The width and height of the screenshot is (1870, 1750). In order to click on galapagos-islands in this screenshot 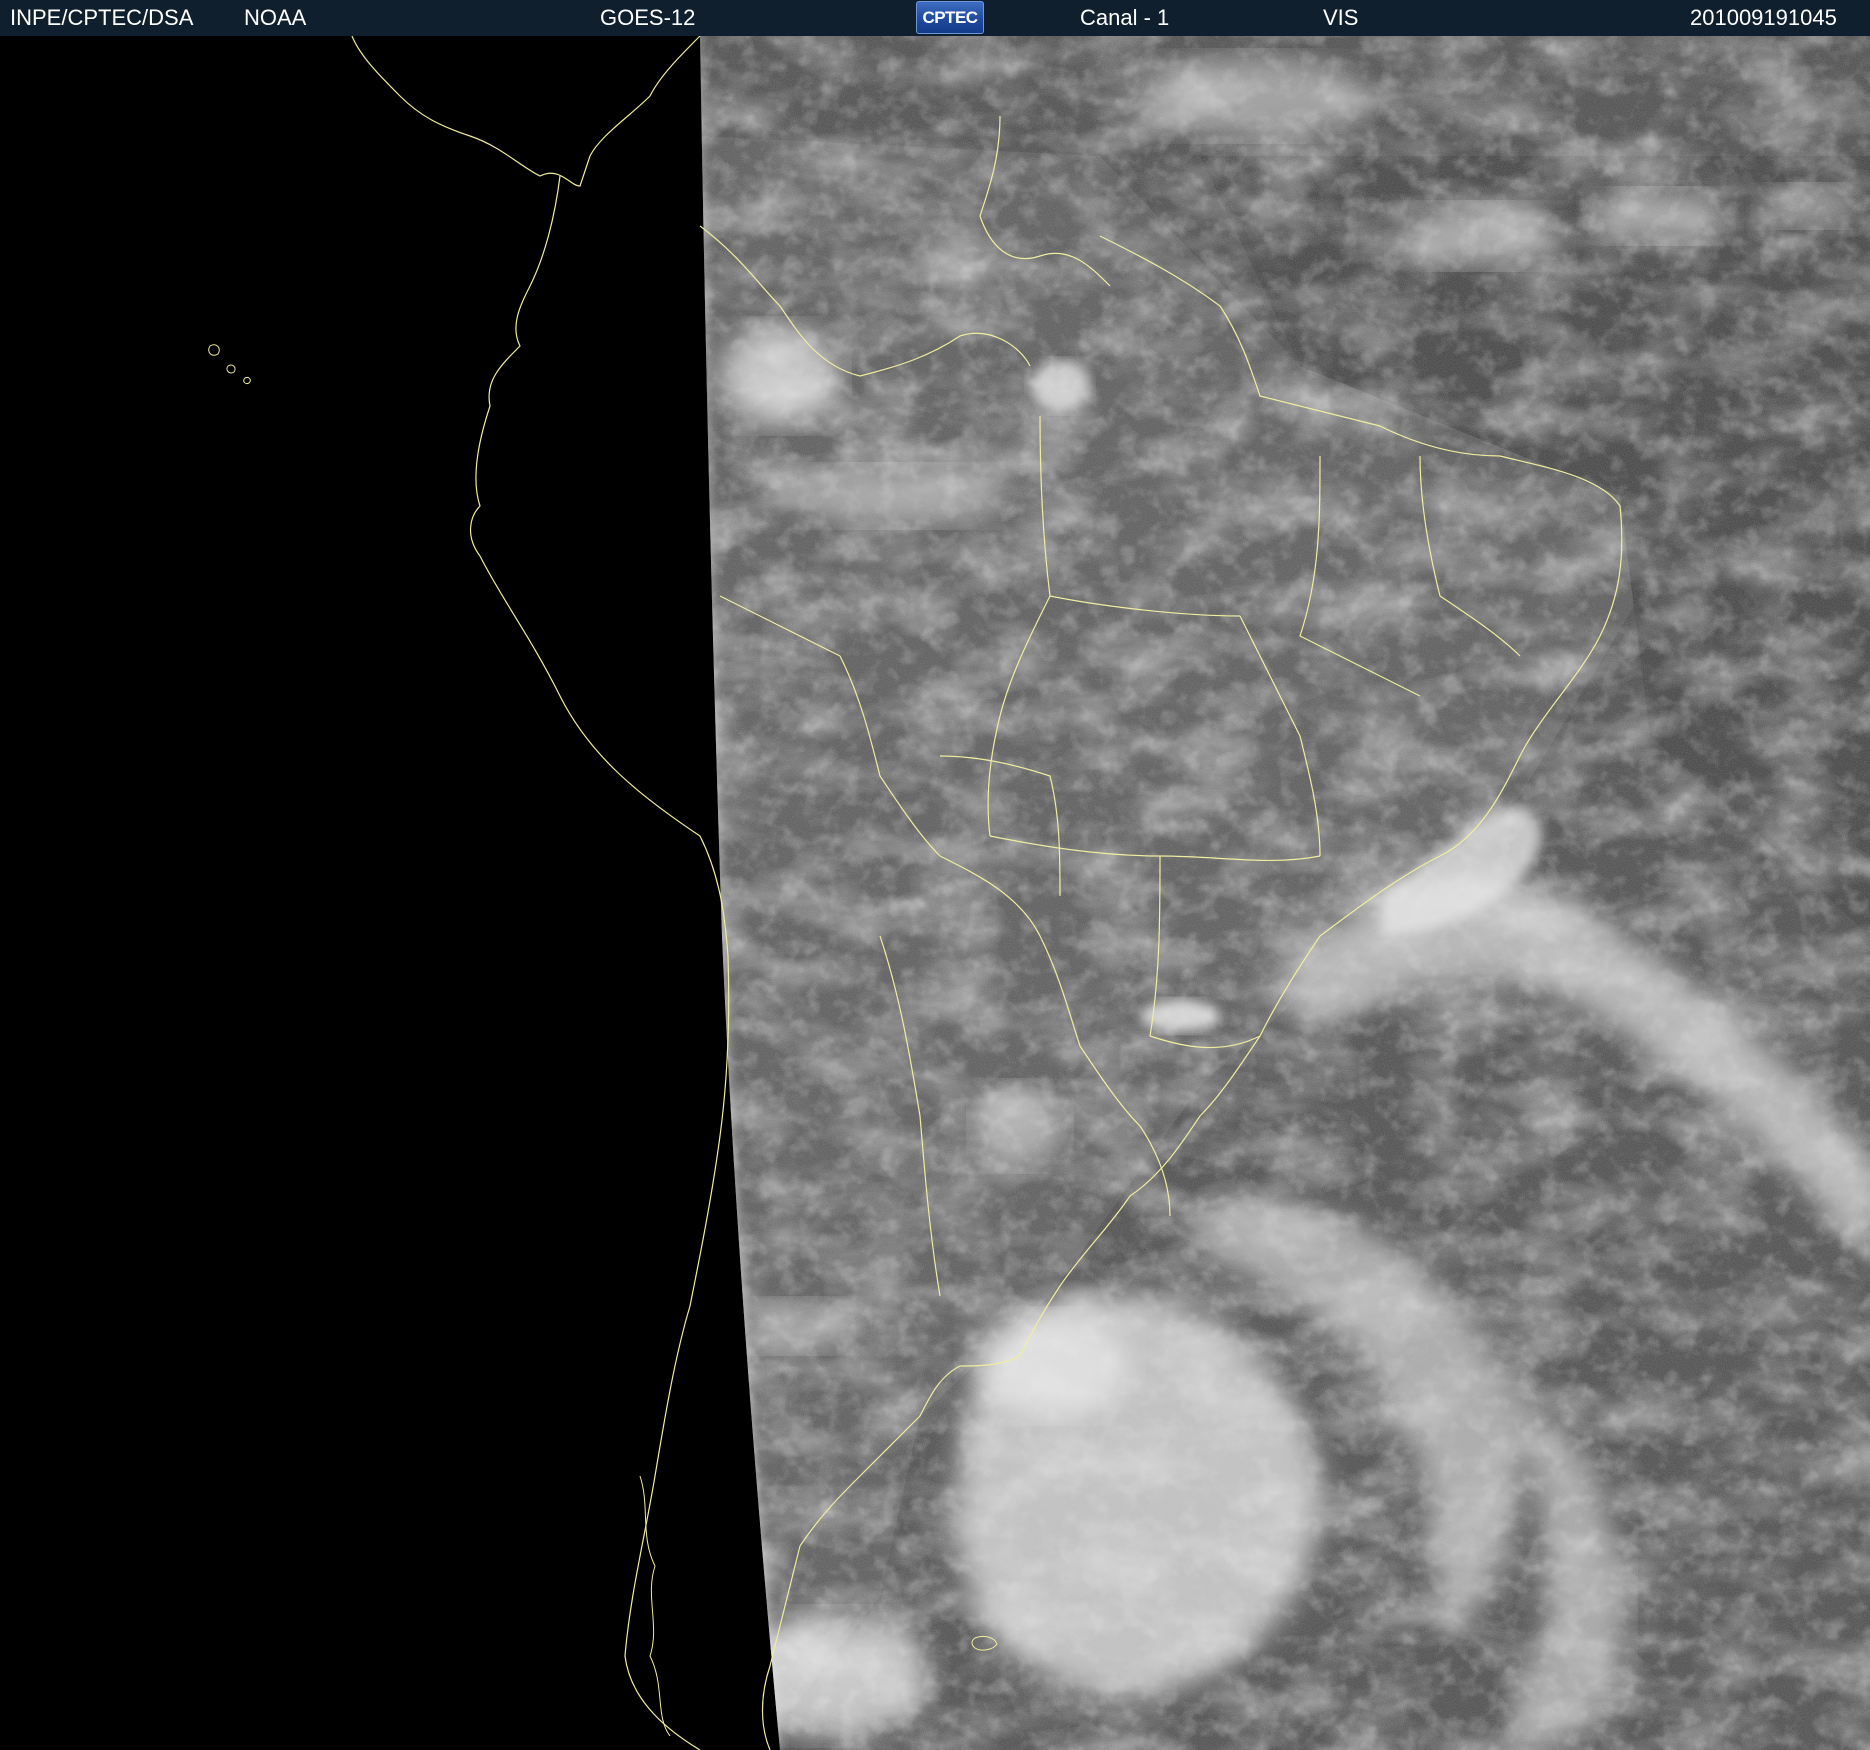, I will do `click(229, 364)`.